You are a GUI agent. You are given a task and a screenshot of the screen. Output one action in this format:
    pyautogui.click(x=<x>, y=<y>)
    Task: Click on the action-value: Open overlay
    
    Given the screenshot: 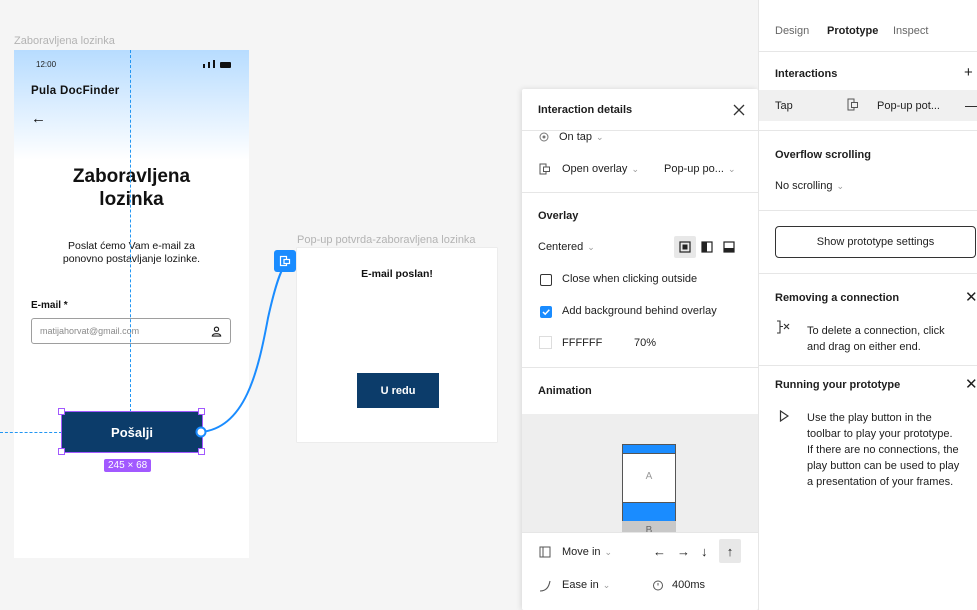 What is the action you would take?
    pyautogui.click(x=595, y=169)
    